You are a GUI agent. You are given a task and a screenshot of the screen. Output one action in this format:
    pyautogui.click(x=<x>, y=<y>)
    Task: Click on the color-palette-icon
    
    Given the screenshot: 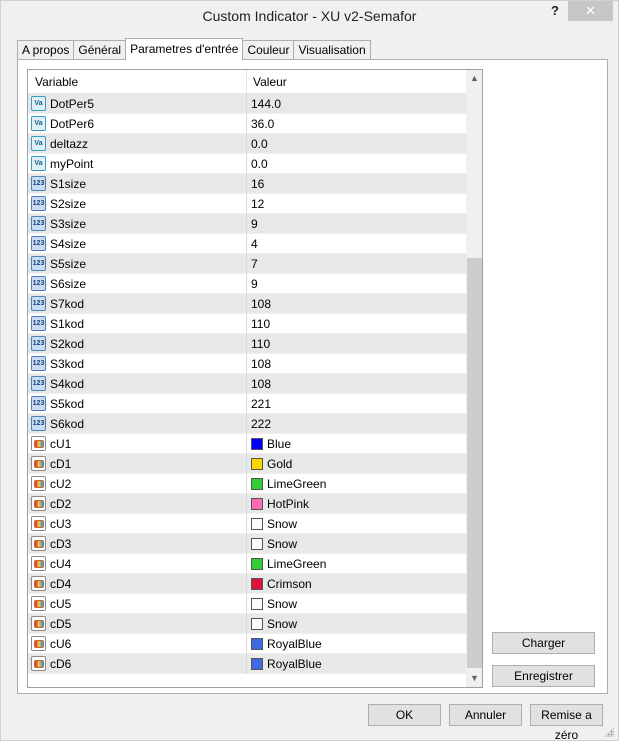 What is the action you would take?
    pyautogui.click(x=38, y=663)
    